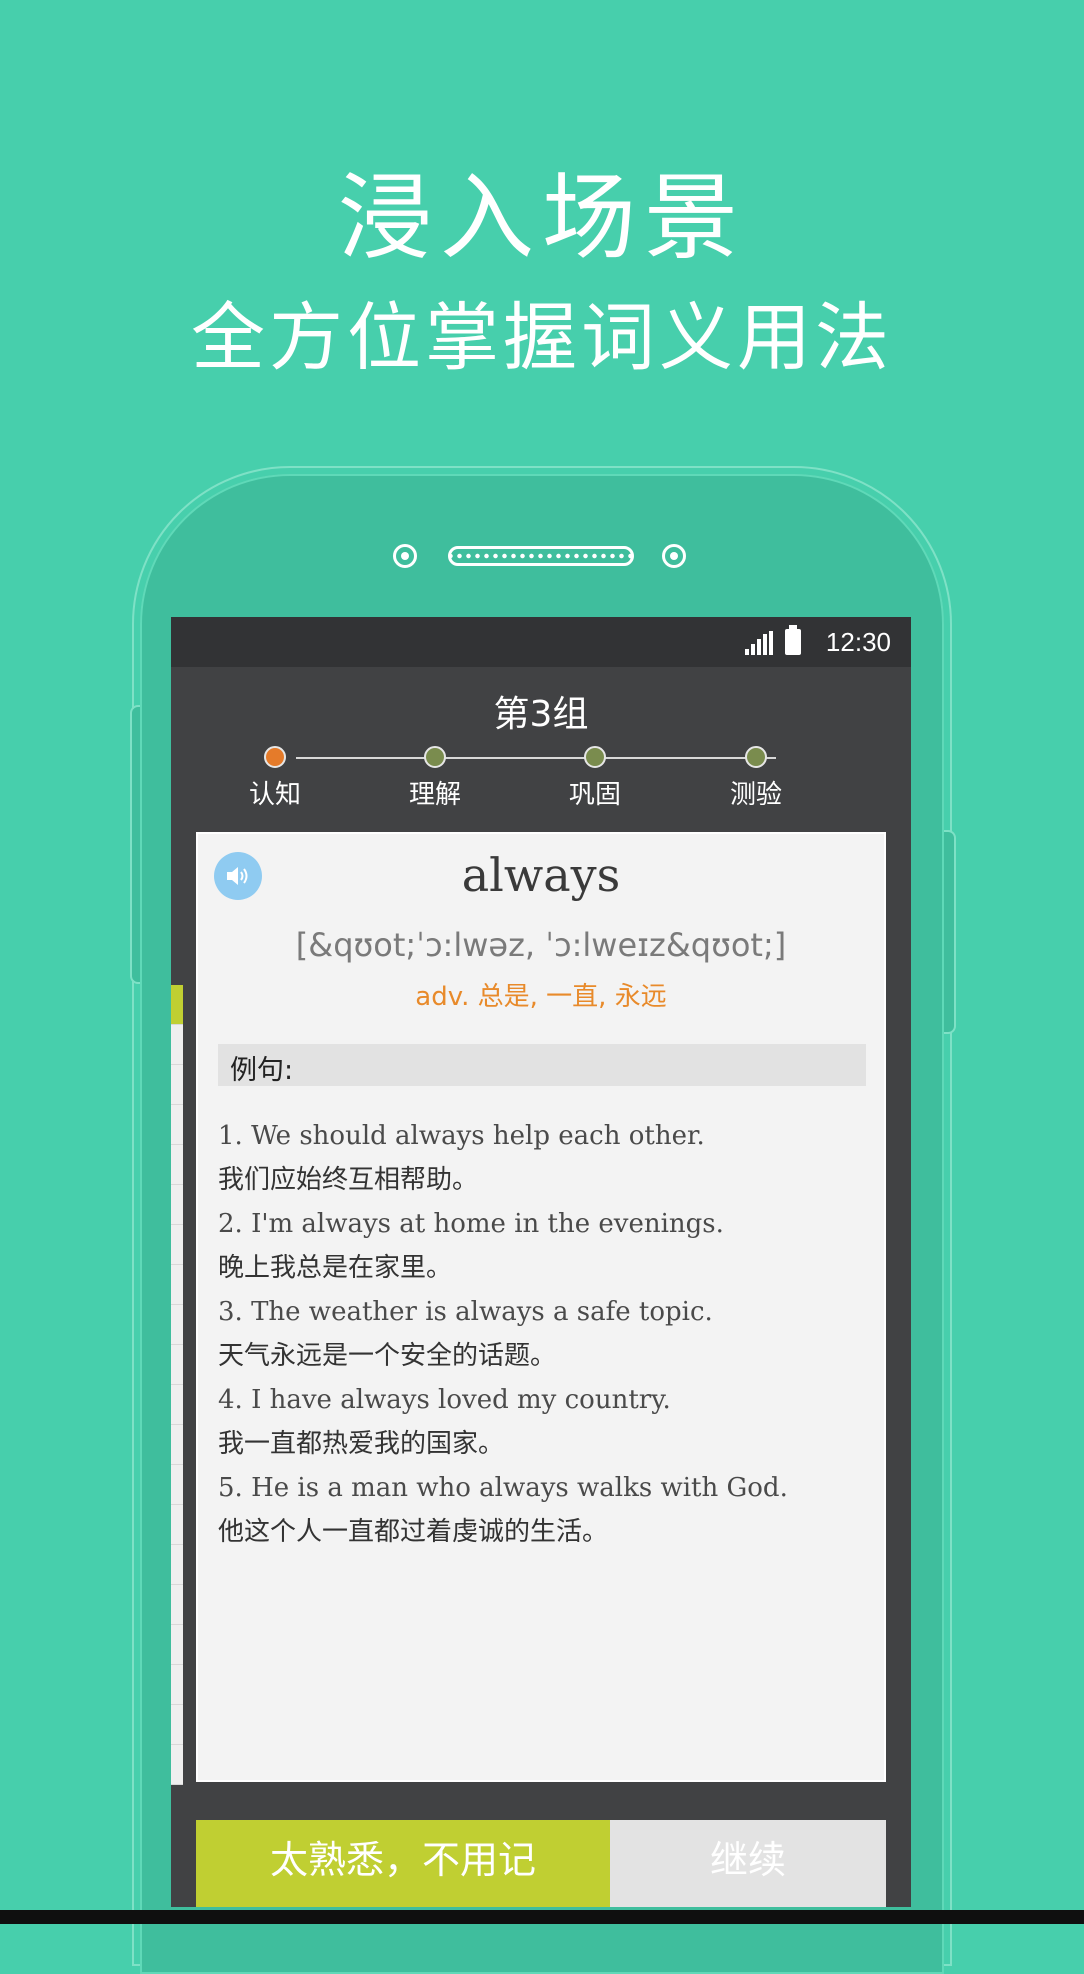  Describe the element at coordinates (461, 1136) in the screenshot. I see `example-en: 1. We should always help each other.` at that location.